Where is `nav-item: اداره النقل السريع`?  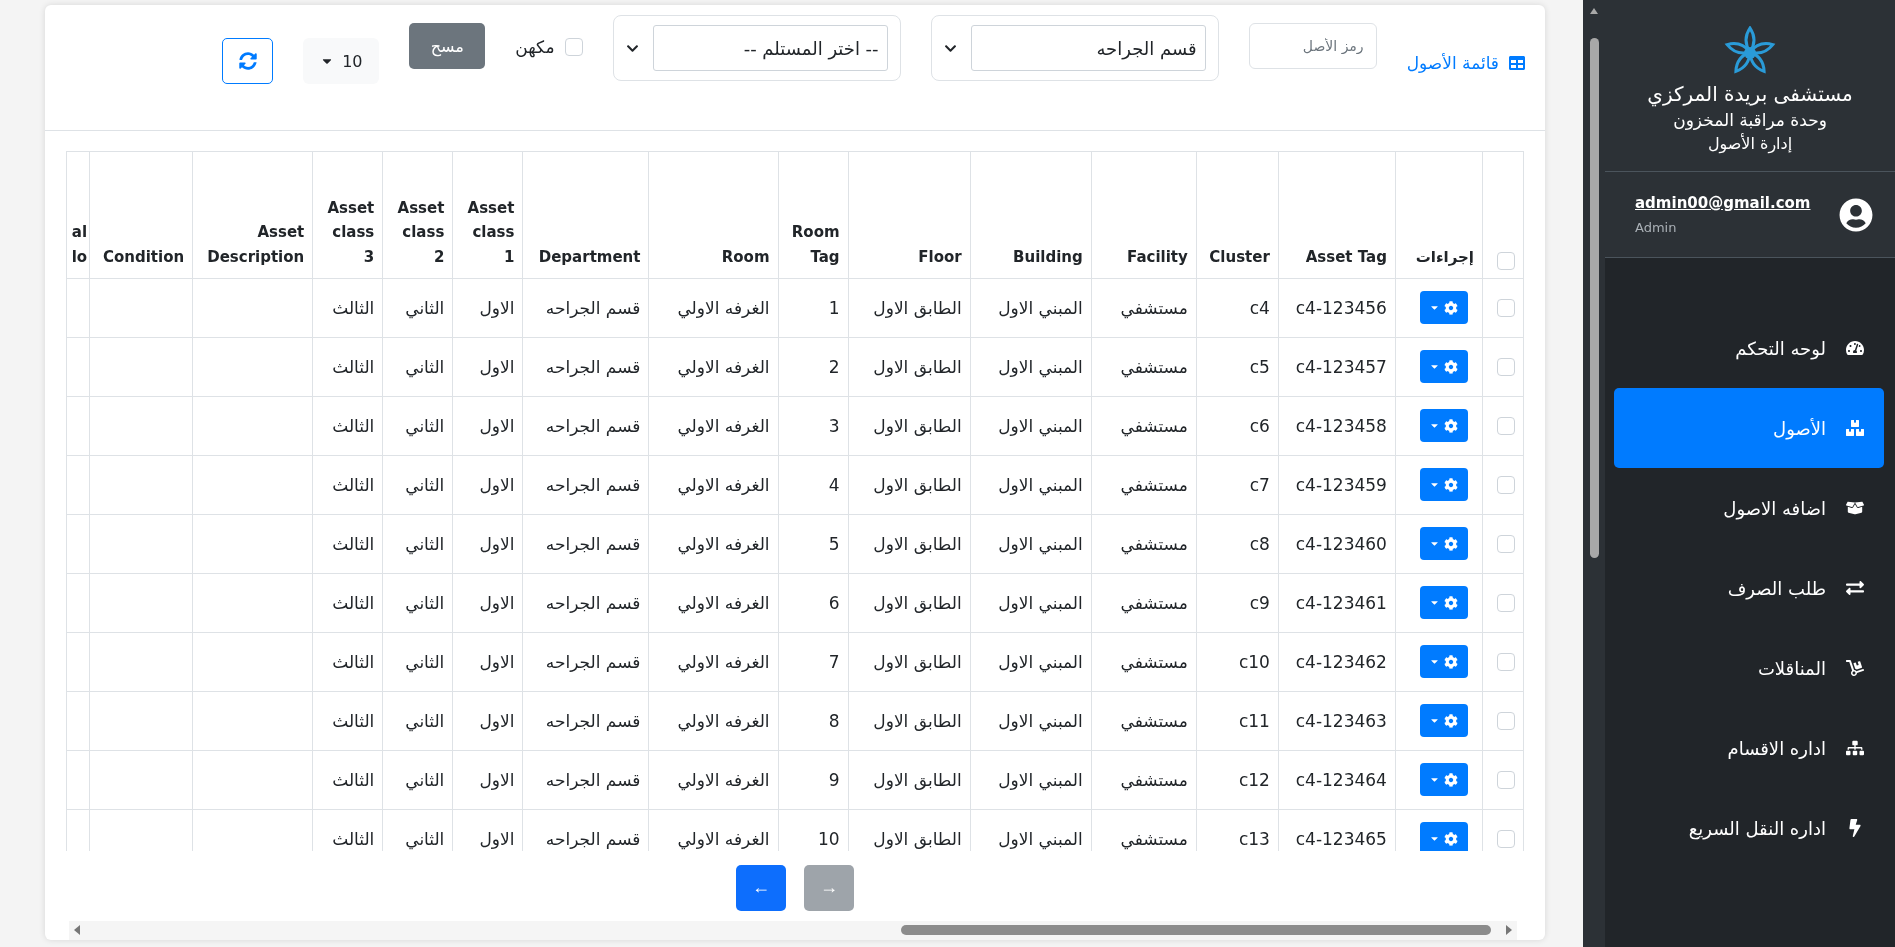
nav-item: اداره النقل السريع is located at coordinates (1749, 828).